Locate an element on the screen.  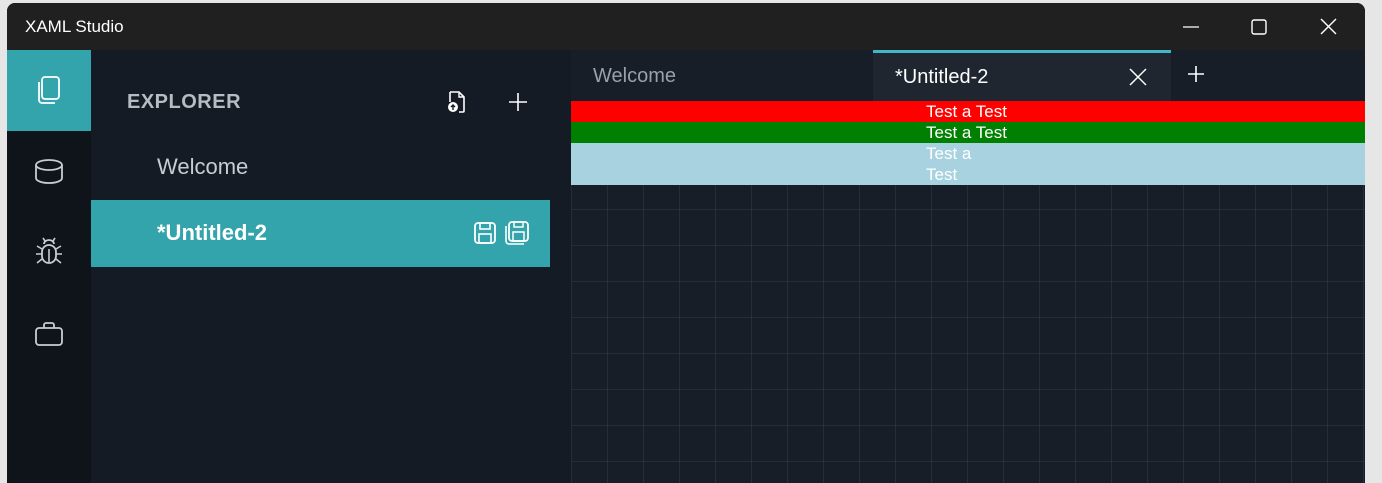
preview-row-green: Test a Test is located at coordinates (968, 132).